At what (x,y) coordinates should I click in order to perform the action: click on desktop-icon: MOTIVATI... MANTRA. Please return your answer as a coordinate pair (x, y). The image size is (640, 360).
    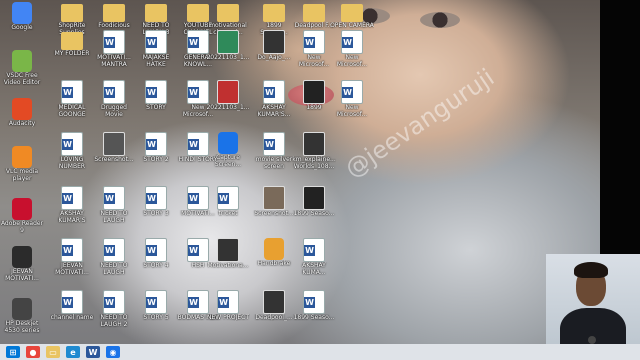
    Looking at the image, I should click on (114, 50).